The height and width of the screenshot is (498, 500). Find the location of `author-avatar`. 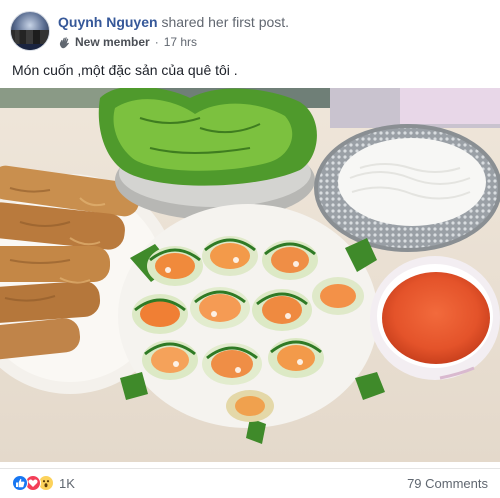

author-avatar is located at coordinates (30, 31).